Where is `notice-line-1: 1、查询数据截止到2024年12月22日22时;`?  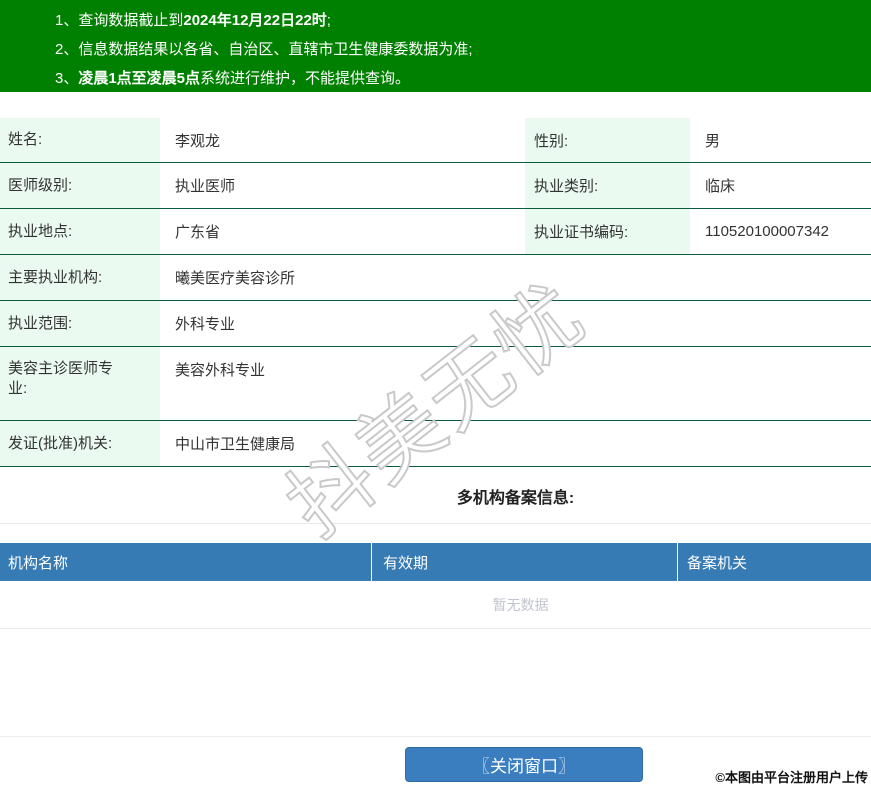
notice-line-1: 1、查询数据截止到2024年12月22日22时; is located at coordinates (453, 20).